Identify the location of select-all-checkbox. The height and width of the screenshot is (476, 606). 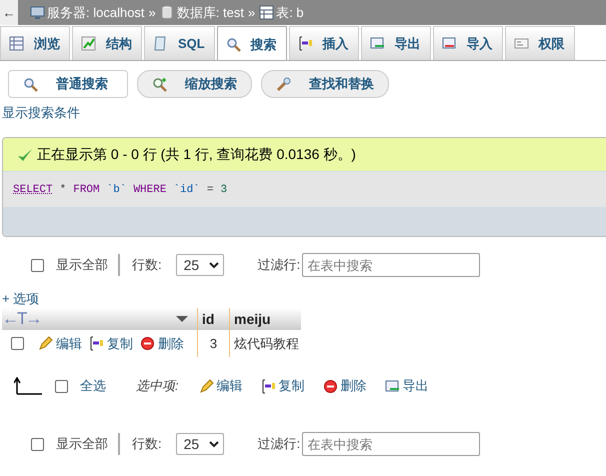
(61, 386).